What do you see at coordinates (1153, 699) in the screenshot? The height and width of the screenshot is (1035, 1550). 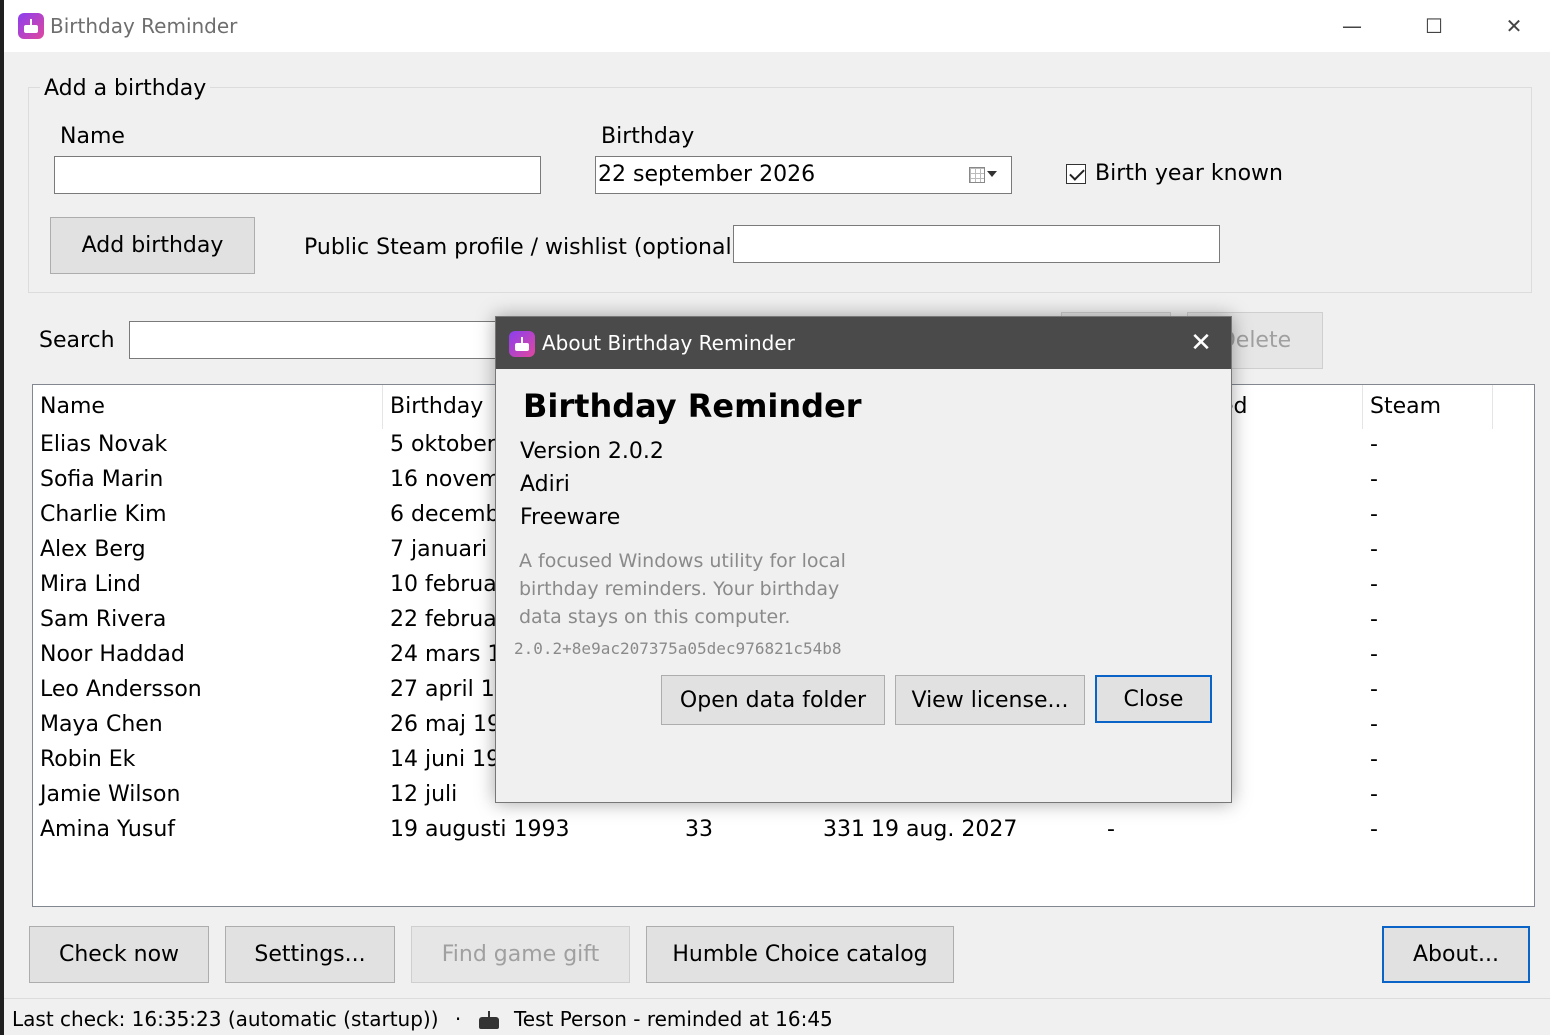 I see `close-dialog-button: Close` at bounding box center [1153, 699].